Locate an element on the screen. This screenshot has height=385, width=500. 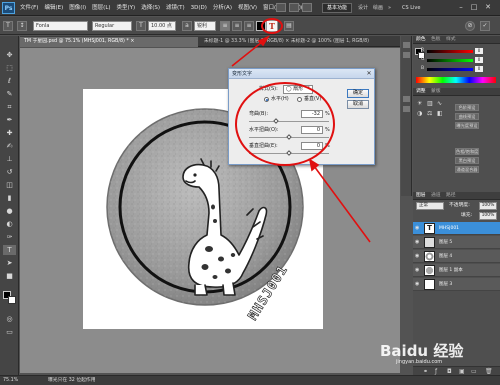
tab-masks: 蒙版 is located at coordinates (436, 91).